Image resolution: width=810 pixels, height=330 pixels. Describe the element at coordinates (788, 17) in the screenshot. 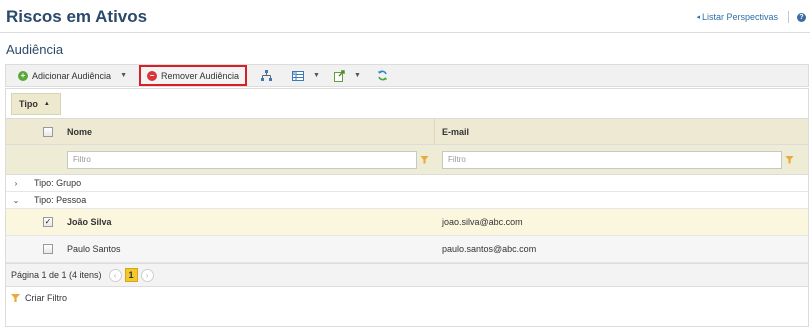

I see `divider` at that location.